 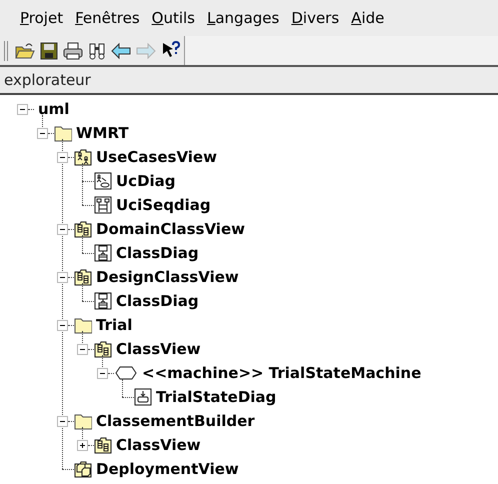 What do you see at coordinates (54, 109) in the screenshot?
I see `tree-item-label: uml` at bounding box center [54, 109].